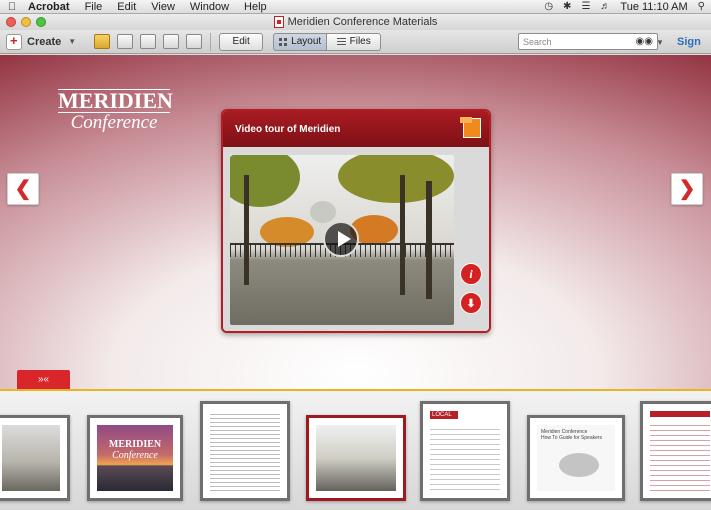  I want to click on card-body: i ⬇, so click(356, 239).